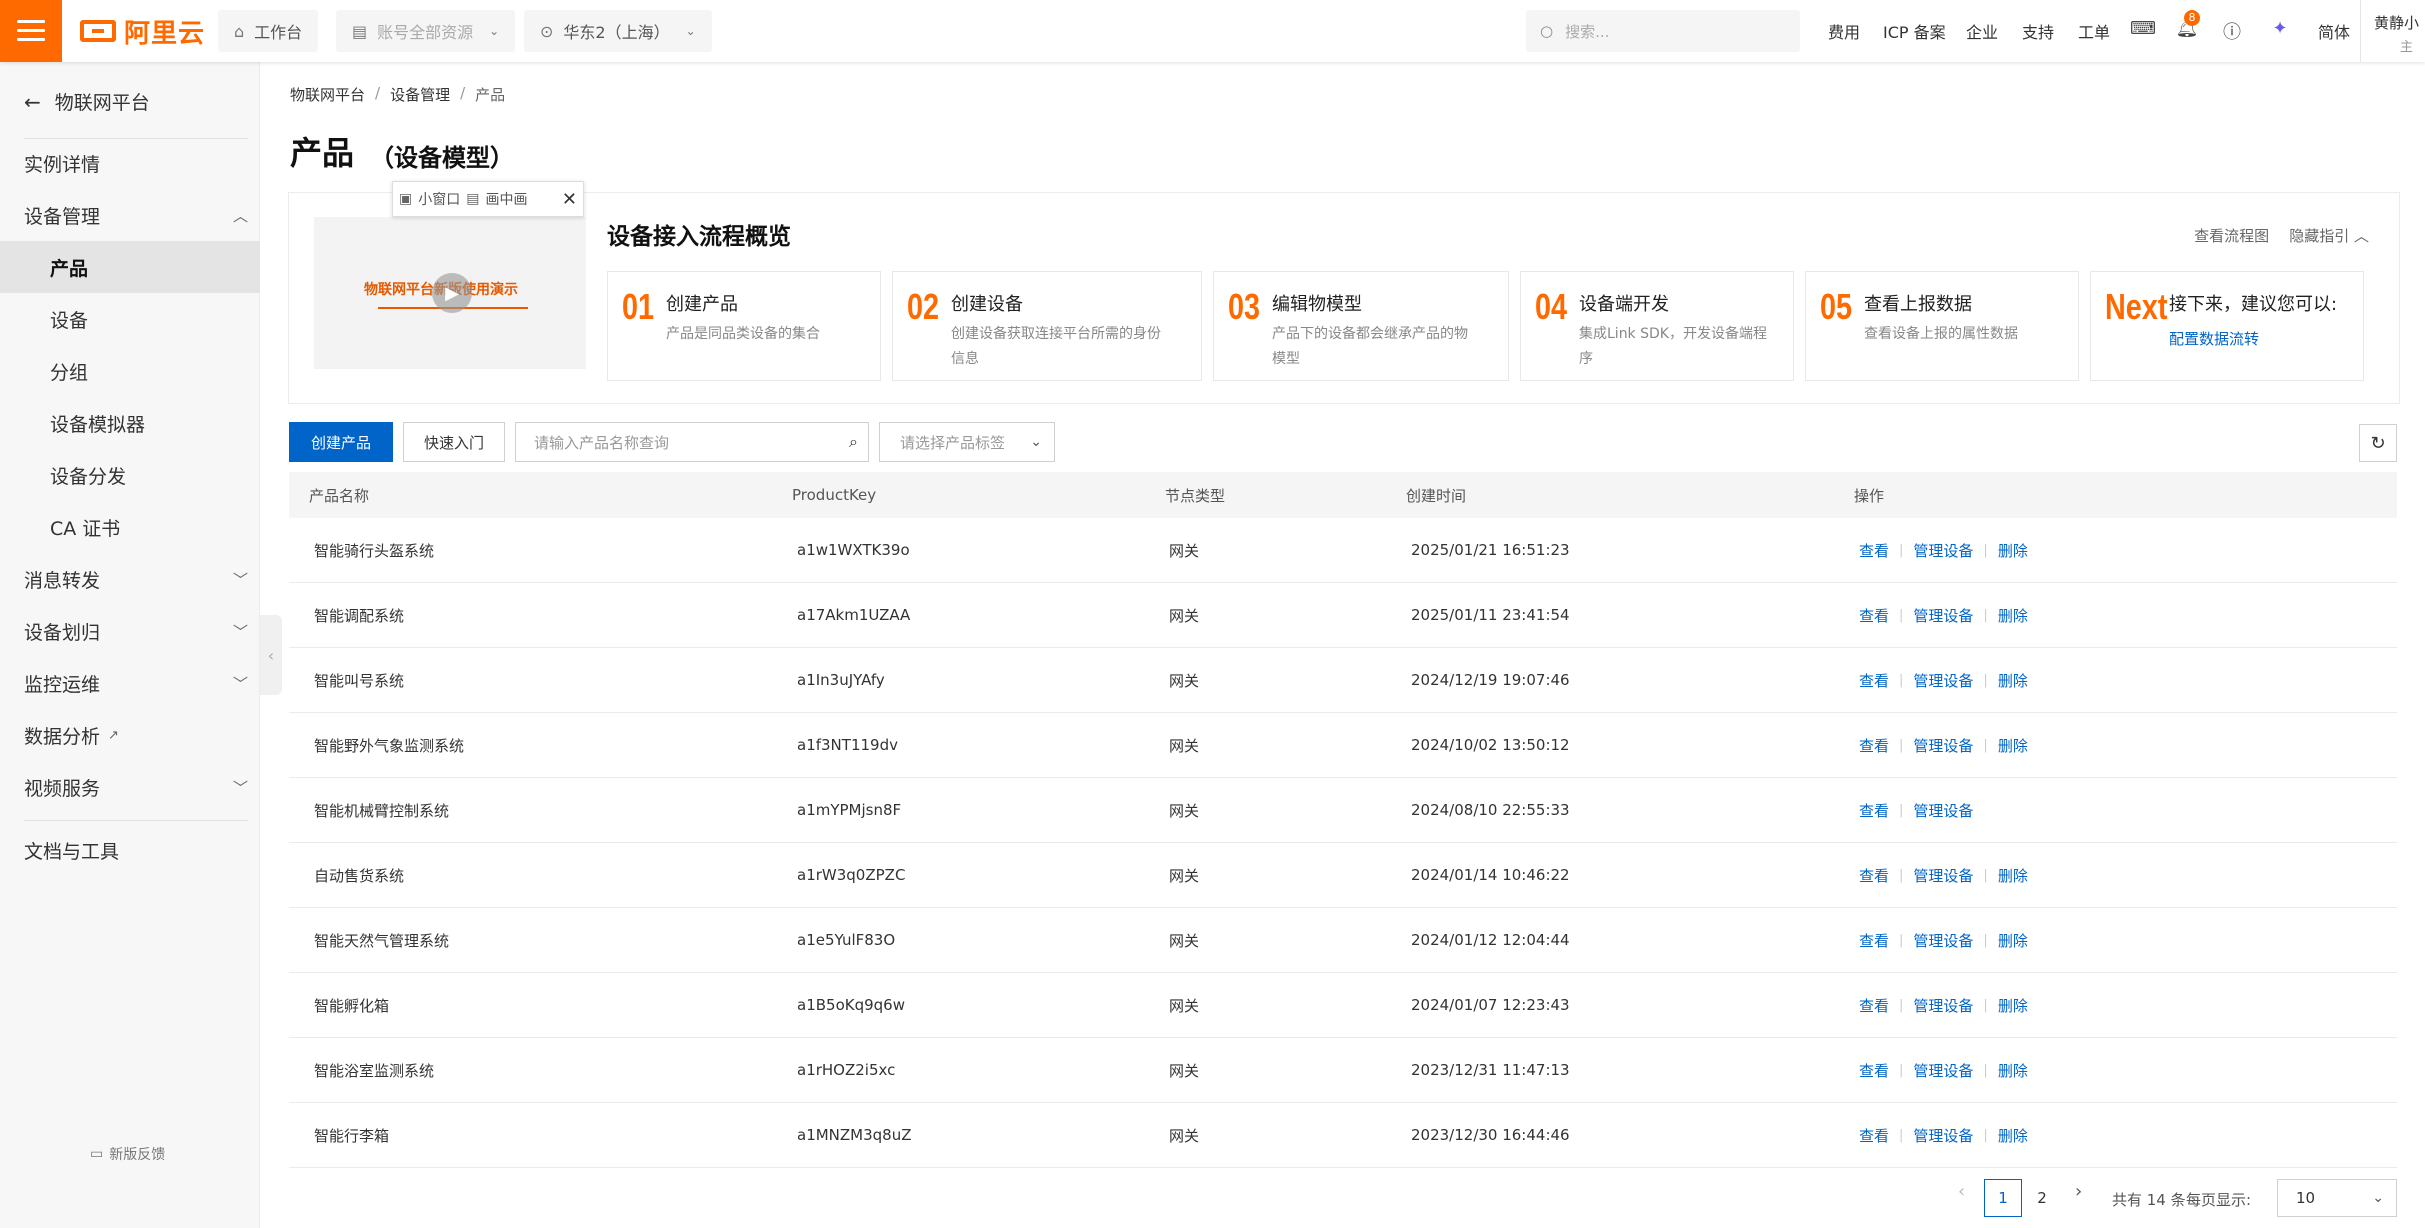  Describe the element at coordinates (2329, 235) in the screenshot. I see `hide-guide-link: 隐藏指引 ︿` at that location.